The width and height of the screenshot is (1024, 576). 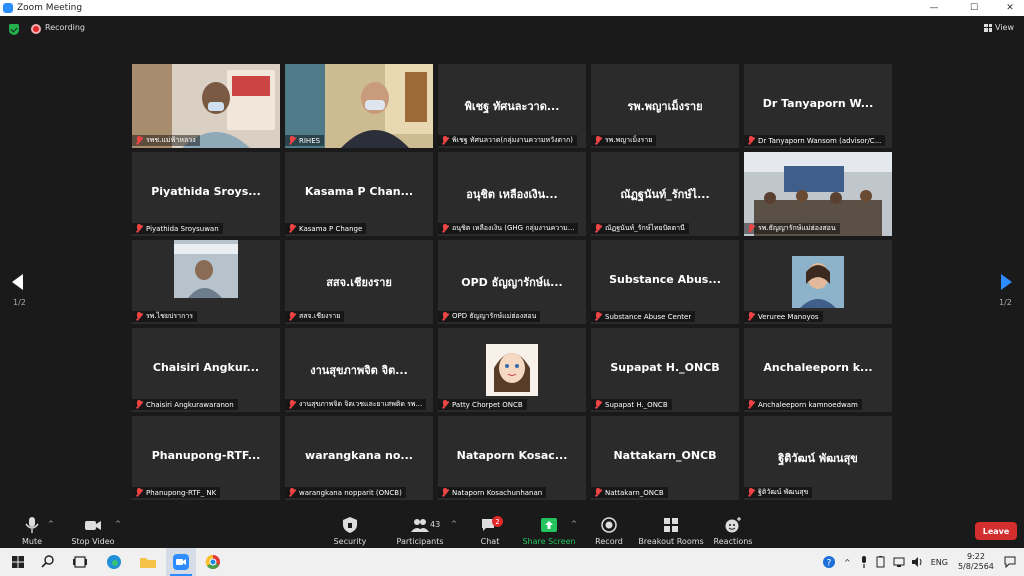 I want to click on participant-tile: รพช.แม่ฟ้าหลวง, so click(x=206, y=106).